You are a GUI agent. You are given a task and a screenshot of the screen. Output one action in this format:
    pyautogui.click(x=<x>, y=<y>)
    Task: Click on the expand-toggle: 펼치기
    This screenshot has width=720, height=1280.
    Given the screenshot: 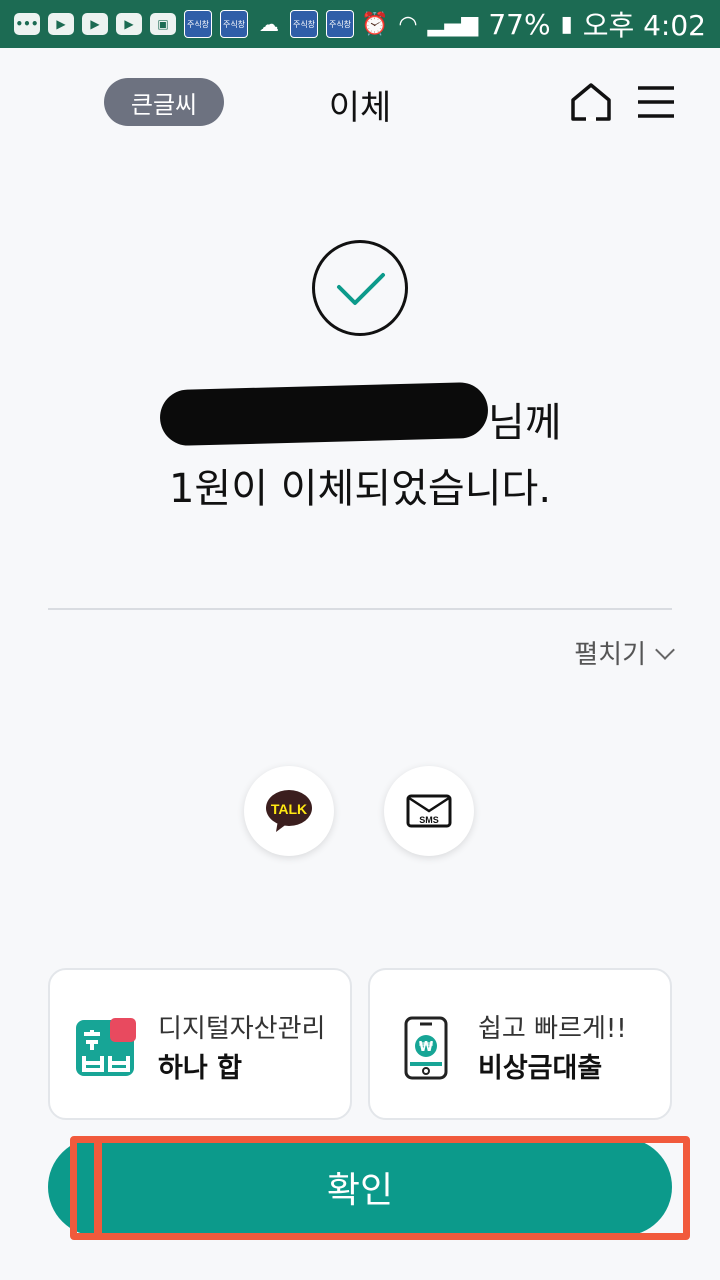 What is the action you would take?
    pyautogui.click(x=624, y=652)
    